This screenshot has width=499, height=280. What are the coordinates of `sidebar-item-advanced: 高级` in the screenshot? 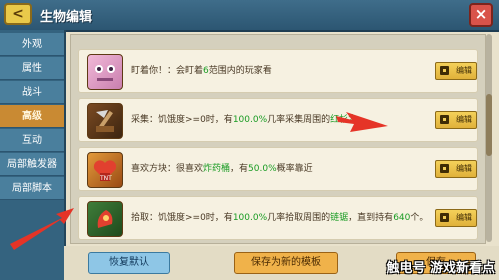 It's located at (32, 116).